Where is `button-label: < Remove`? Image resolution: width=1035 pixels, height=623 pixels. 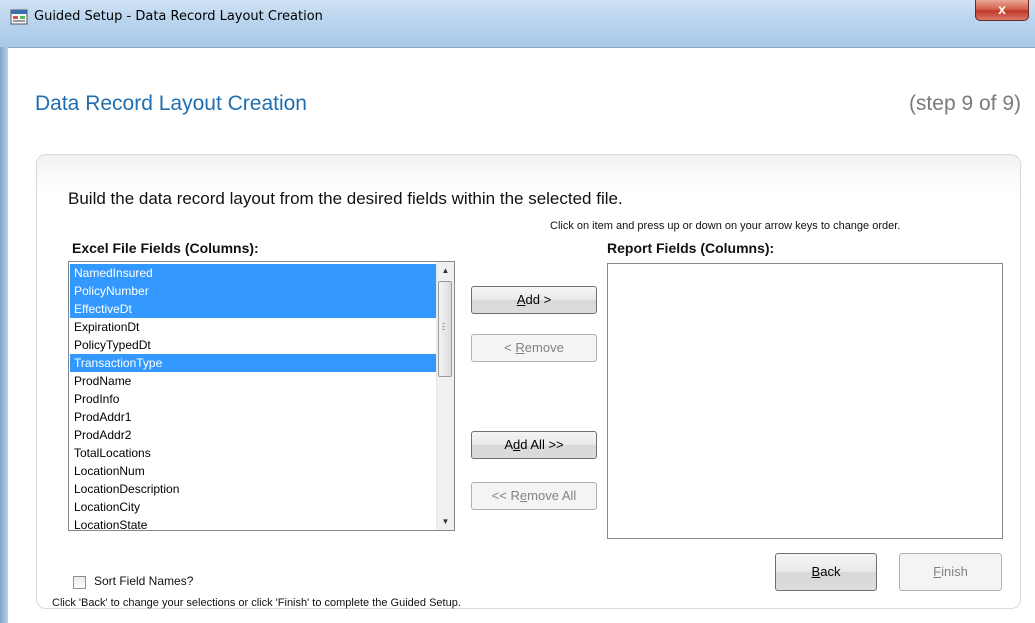 button-label: < Remove is located at coordinates (534, 347).